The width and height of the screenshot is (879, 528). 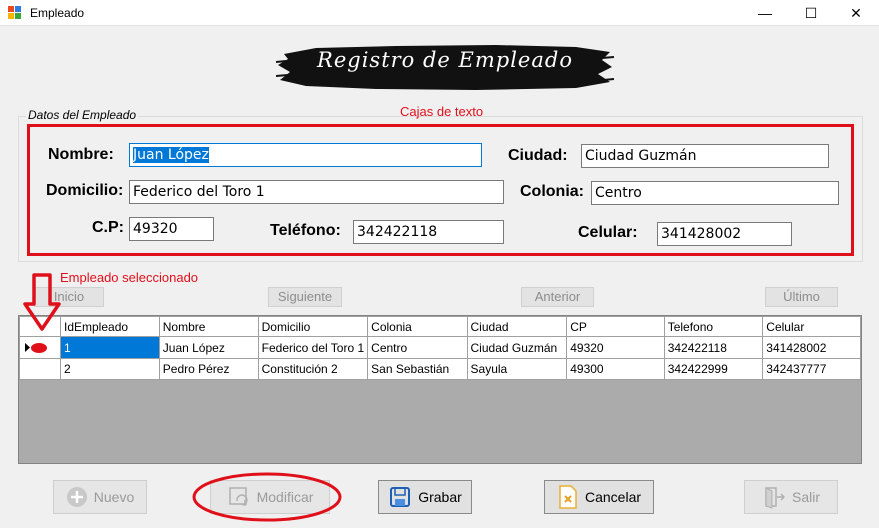 What do you see at coordinates (313, 326) in the screenshot?
I see `col-header-domicilio: Domicilio` at bounding box center [313, 326].